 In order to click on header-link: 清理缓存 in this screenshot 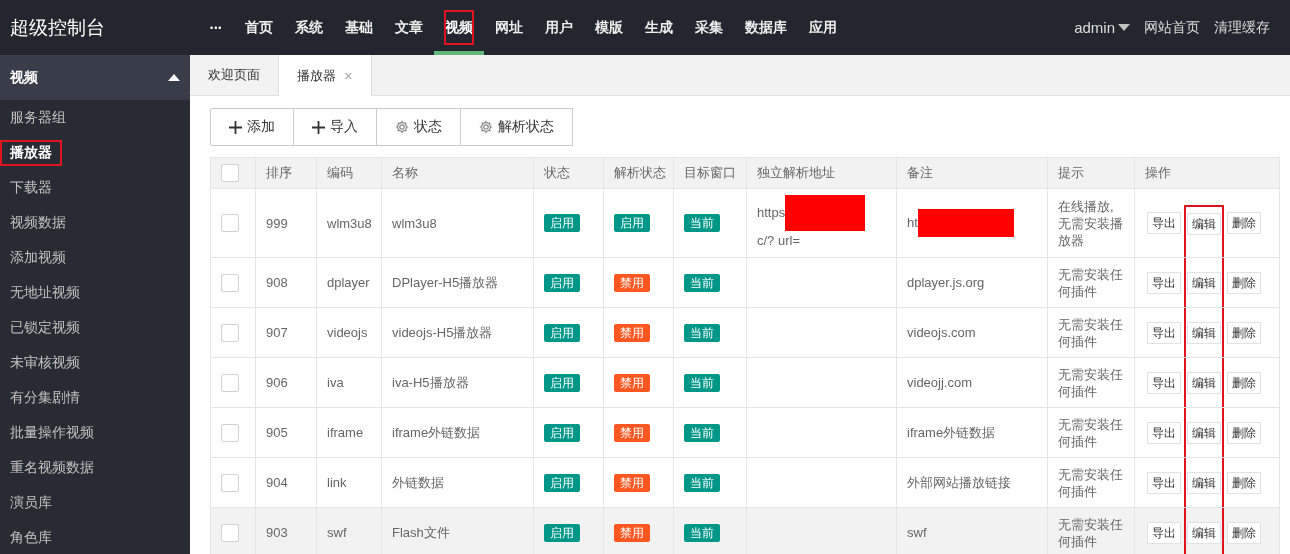, I will do `click(1242, 27)`.